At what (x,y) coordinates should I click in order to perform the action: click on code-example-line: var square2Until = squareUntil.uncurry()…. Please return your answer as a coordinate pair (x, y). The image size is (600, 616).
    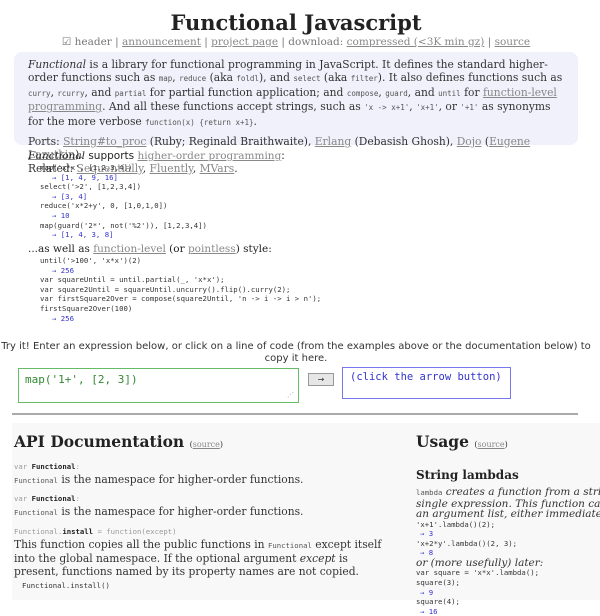
    Looking at the image, I should click on (304, 290).